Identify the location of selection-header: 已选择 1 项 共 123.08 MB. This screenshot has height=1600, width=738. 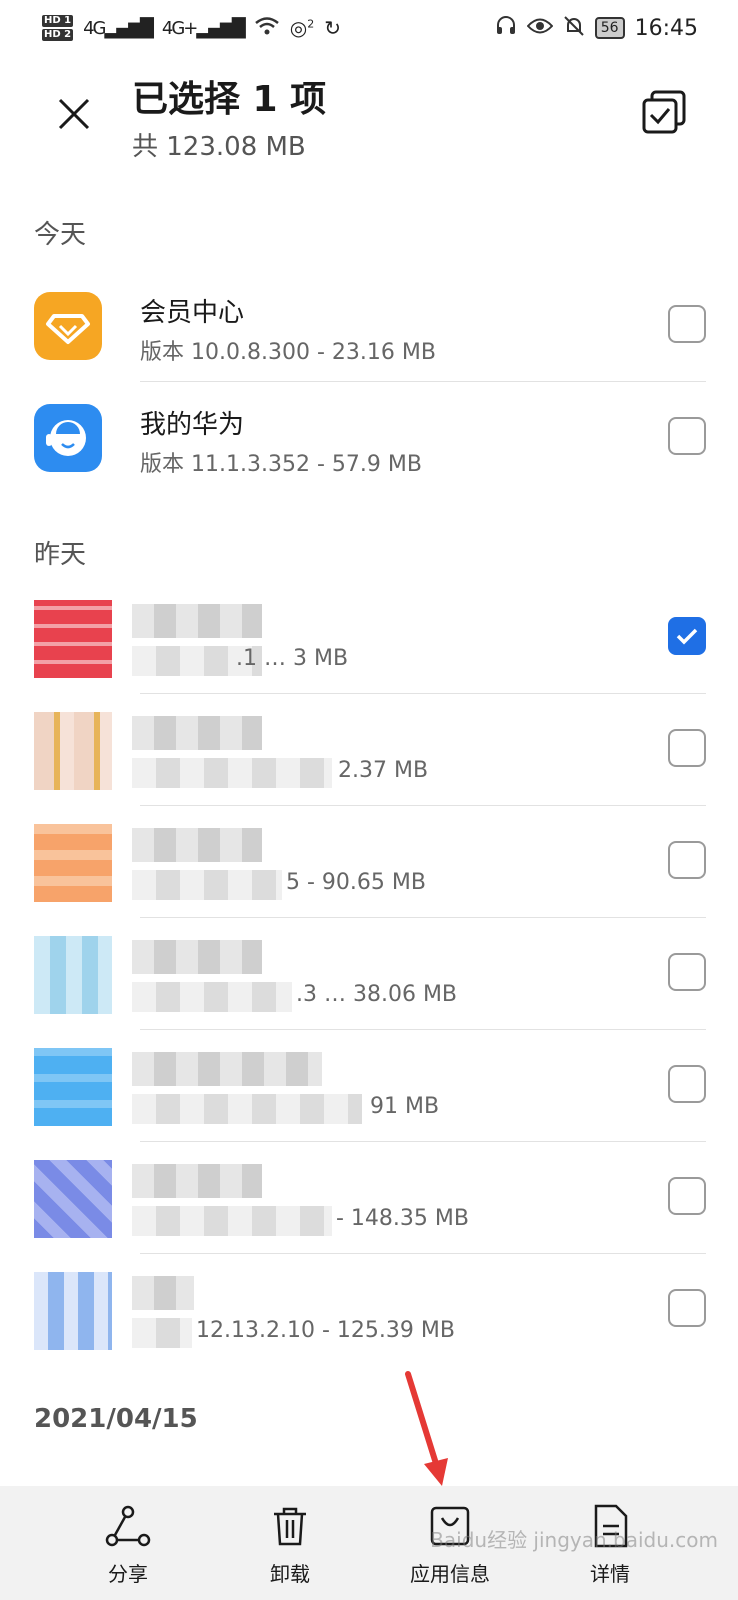
(369, 115).